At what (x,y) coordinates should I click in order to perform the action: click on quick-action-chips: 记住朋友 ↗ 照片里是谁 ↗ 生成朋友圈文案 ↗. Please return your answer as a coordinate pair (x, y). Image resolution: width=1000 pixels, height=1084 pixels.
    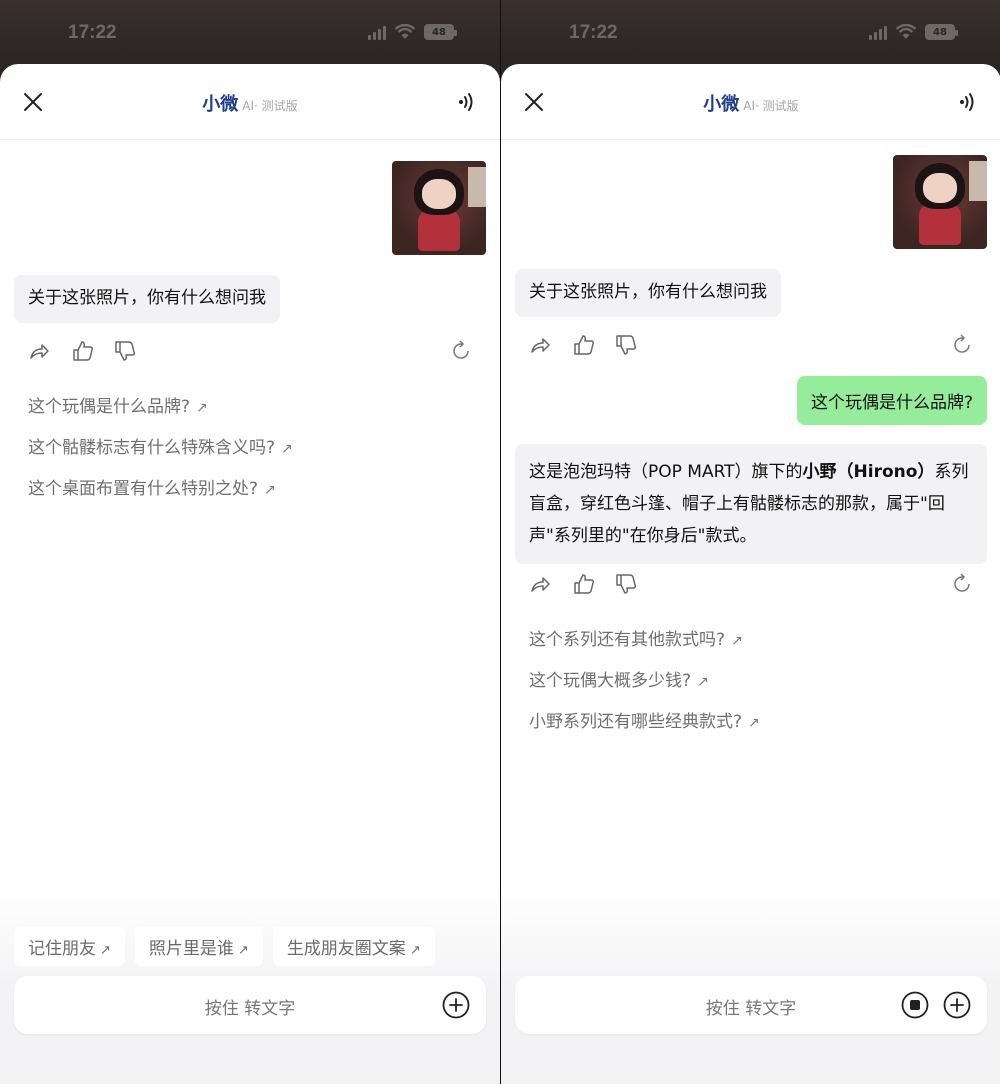
    Looking at the image, I should click on (224, 946).